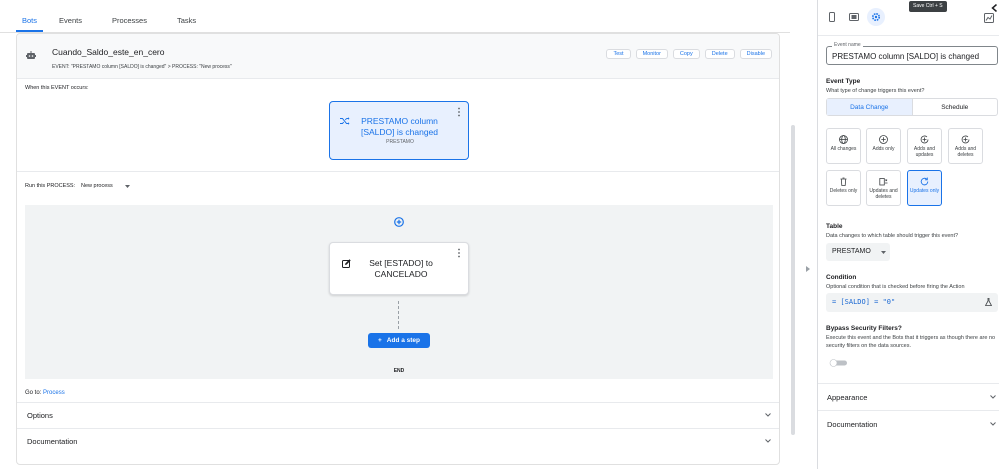 The image size is (999, 469). What do you see at coordinates (189, 16) in the screenshot?
I see `tab-tasks: Tasks` at bounding box center [189, 16].